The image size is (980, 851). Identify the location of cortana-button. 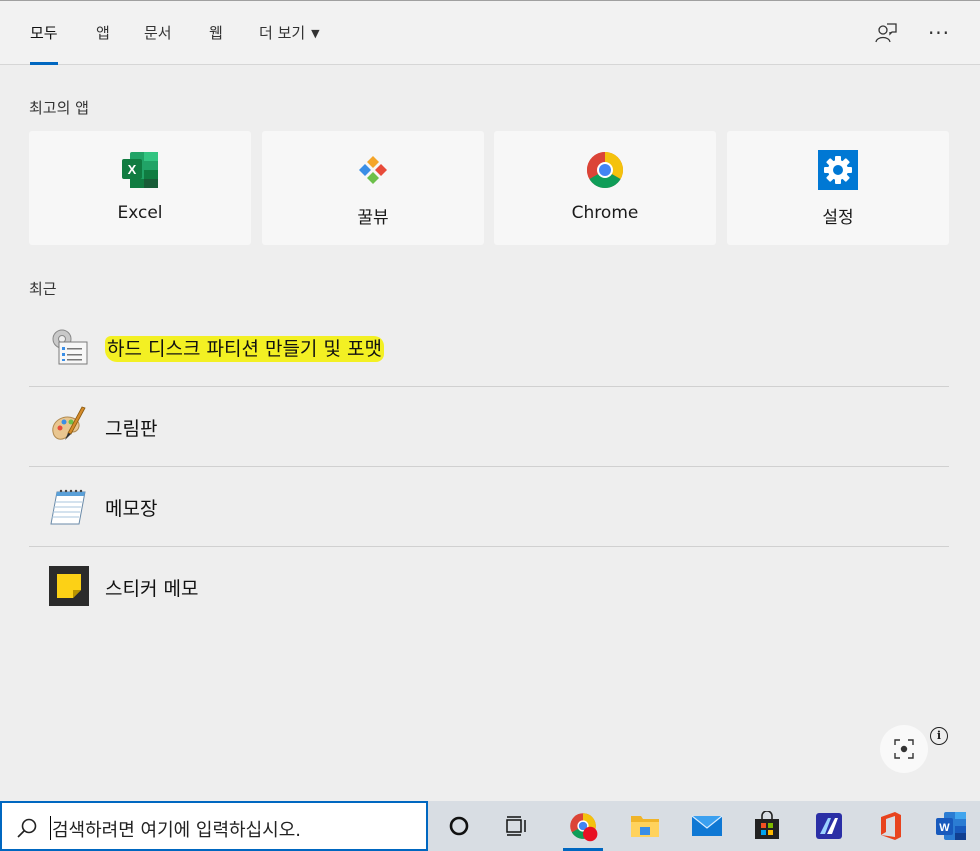
(459, 826).